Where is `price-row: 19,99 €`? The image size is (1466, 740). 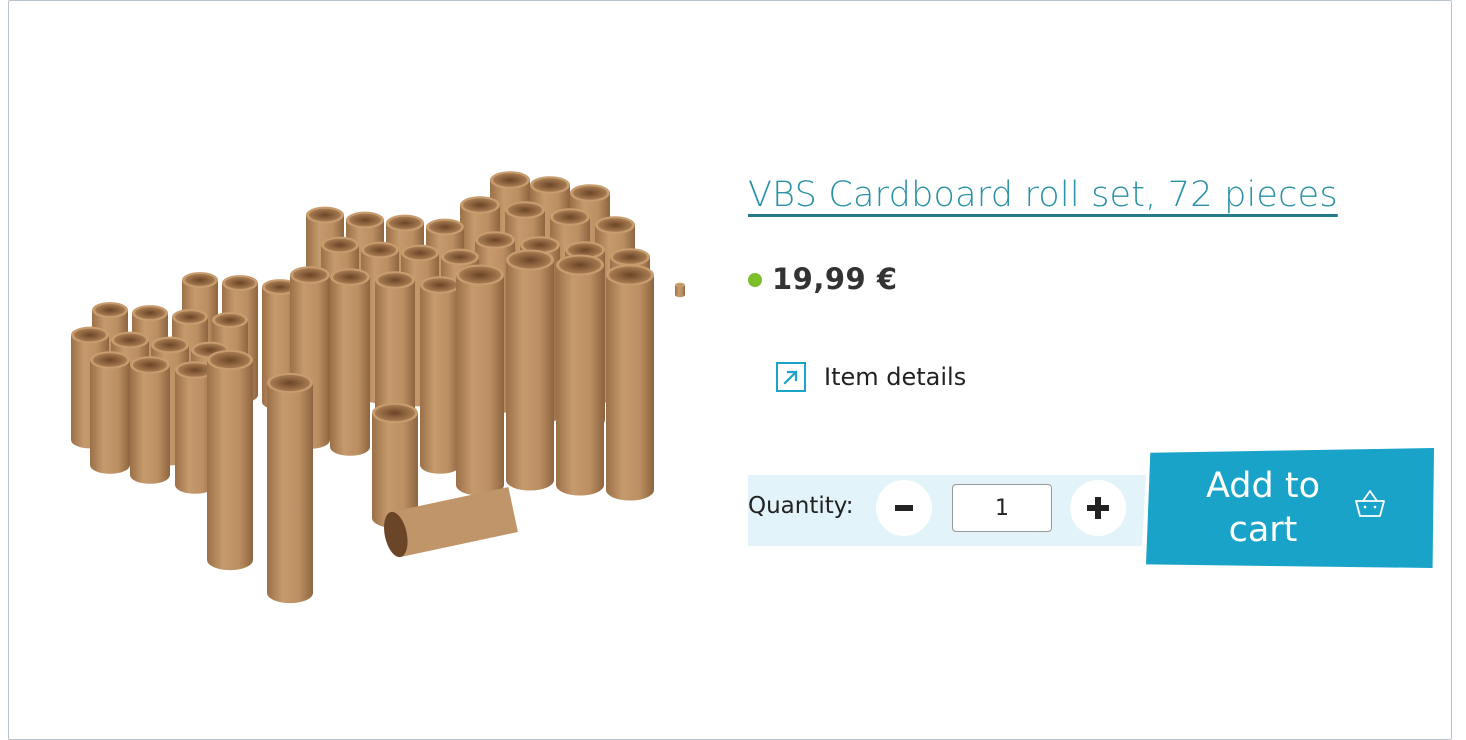 price-row: 19,99 € is located at coordinates (823, 279).